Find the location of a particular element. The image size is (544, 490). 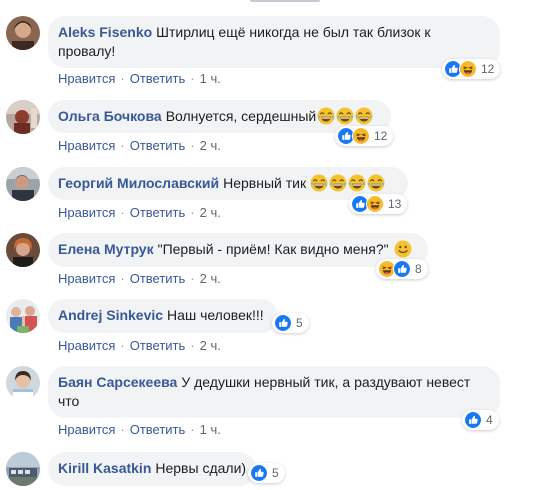

comment-author: Aleks Fisenko is located at coordinates (105, 32).